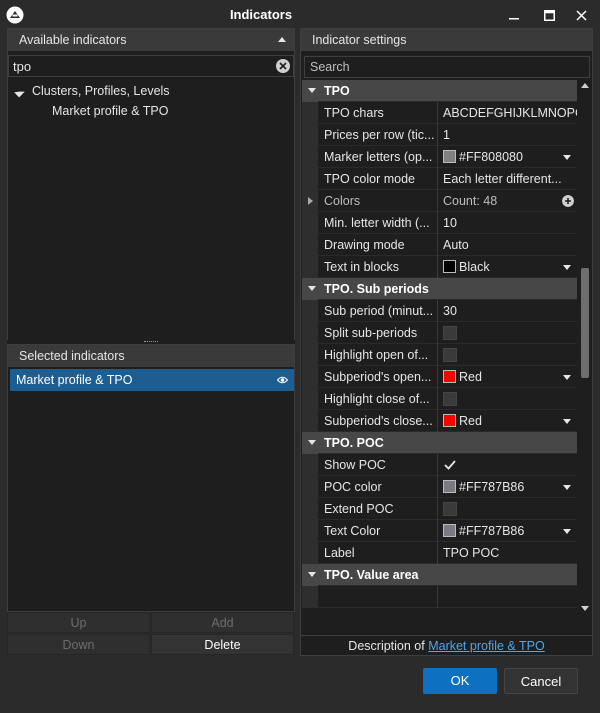 The image size is (600, 713). I want to click on cancel-button: Cancel, so click(541, 681).